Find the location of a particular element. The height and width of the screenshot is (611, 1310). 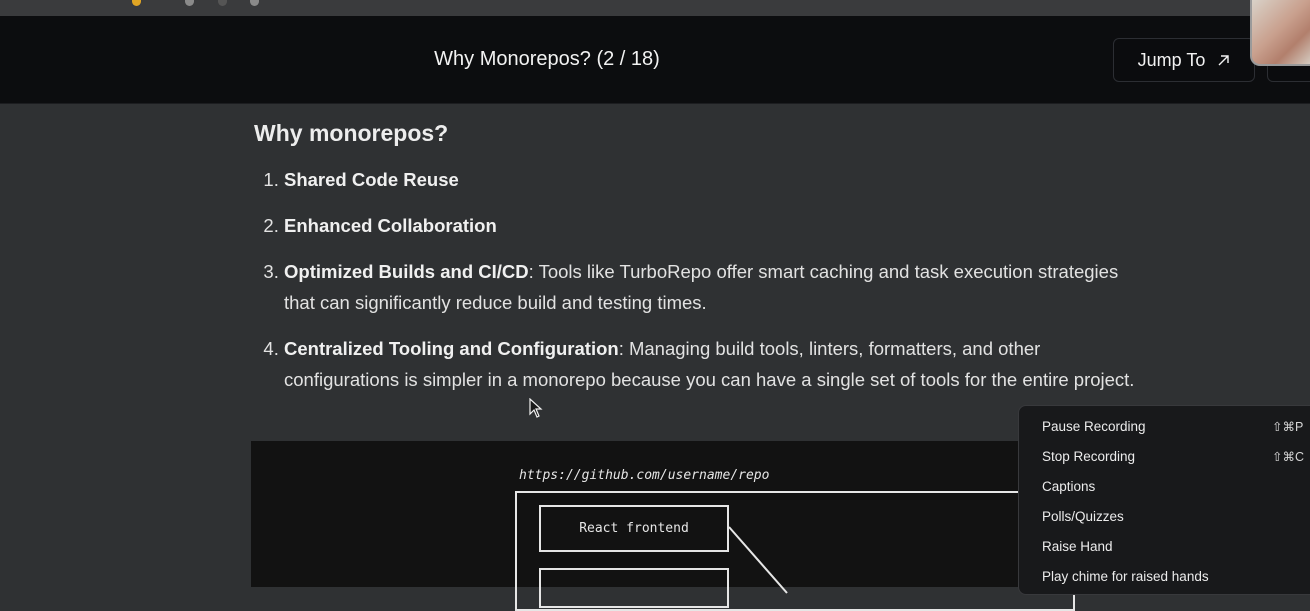

app-box is located at coordinates (634, 588).